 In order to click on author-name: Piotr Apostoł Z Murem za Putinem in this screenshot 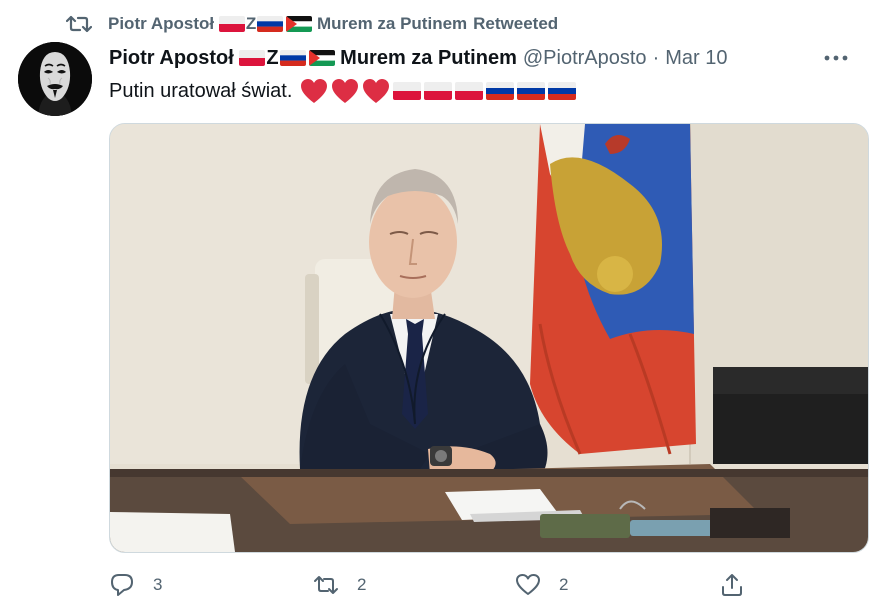, I will do `click(313, 58)`.